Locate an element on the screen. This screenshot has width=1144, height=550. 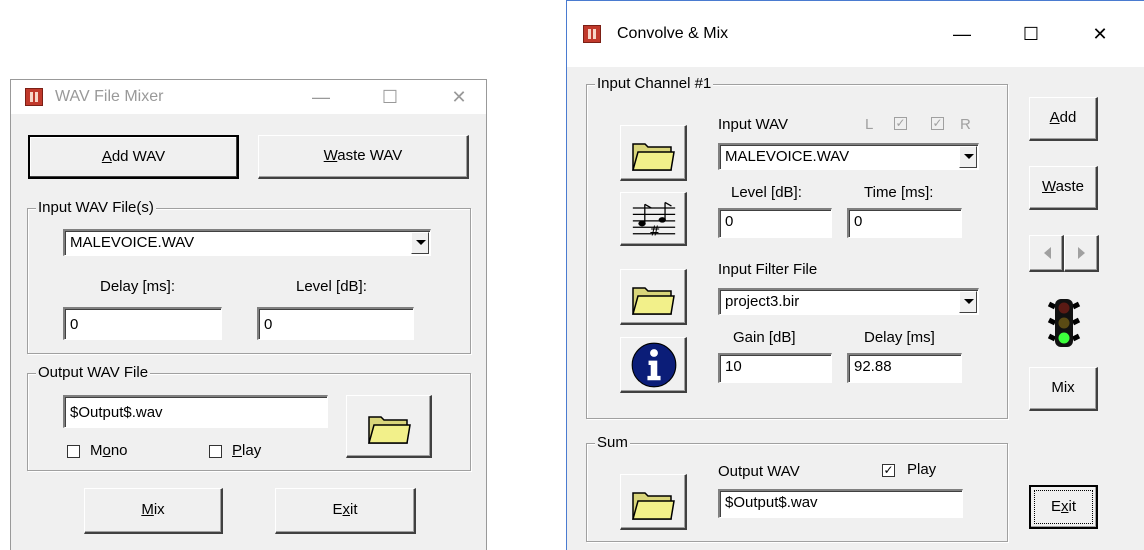
music-notes-icon: # is located at coordinates (654, 219).